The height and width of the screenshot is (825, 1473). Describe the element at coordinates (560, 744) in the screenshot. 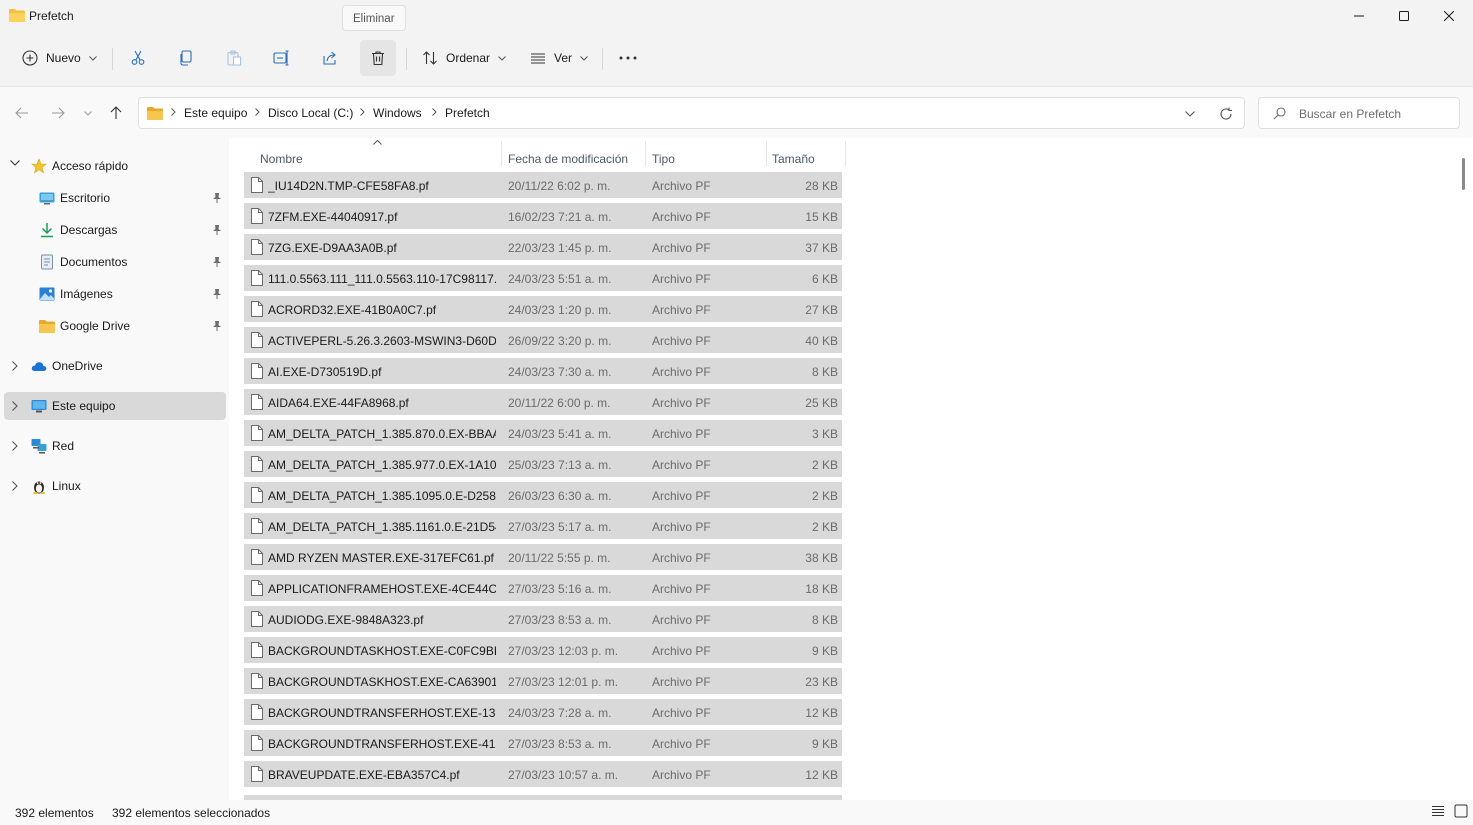

I see `file-date: 27/03/23 8:53 a. m.` at that location.